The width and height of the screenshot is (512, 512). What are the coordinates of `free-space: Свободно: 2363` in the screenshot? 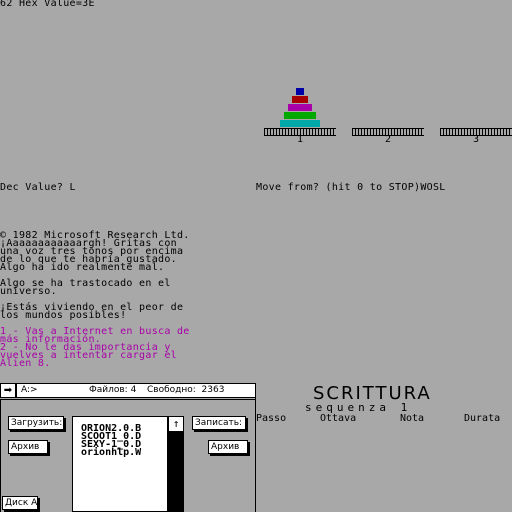 It's located at (186, 390).